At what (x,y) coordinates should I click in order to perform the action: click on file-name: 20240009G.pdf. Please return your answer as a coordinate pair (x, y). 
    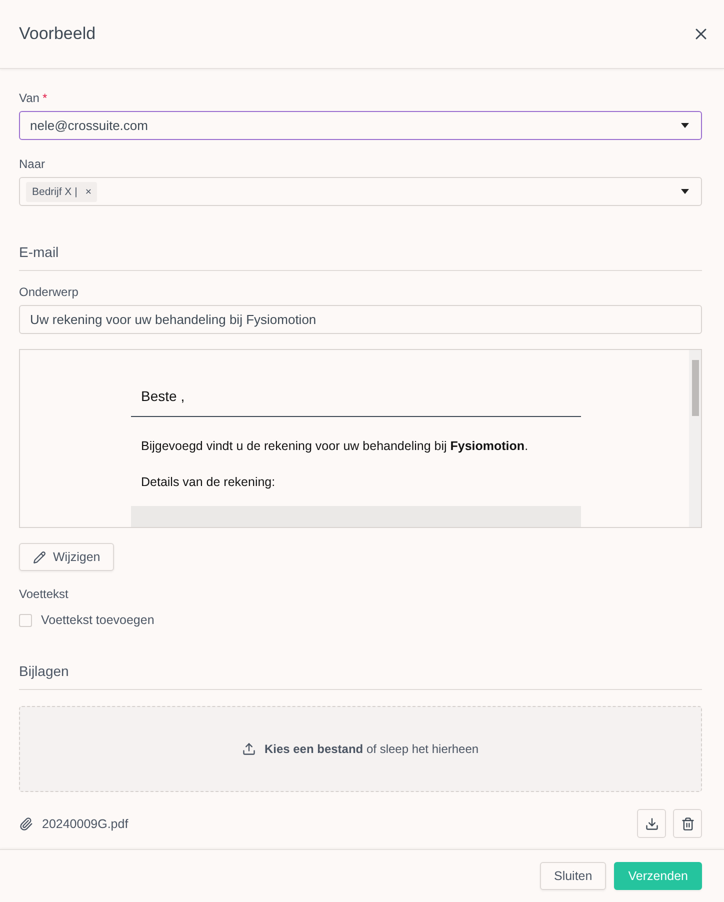
    Looking at the image, I should click on (85, 823).